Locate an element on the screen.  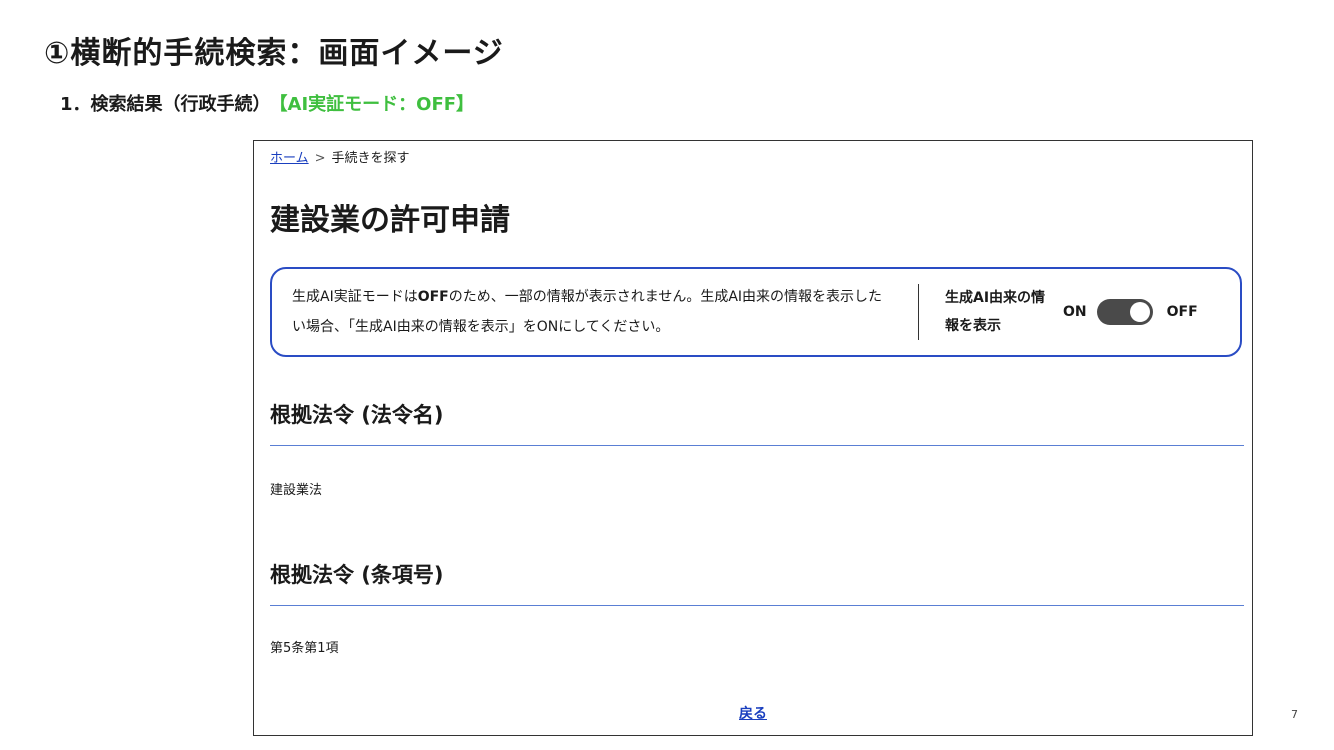
toggle-label: 生成AI由来の情報を表示 is located at coordinates (995, 312).